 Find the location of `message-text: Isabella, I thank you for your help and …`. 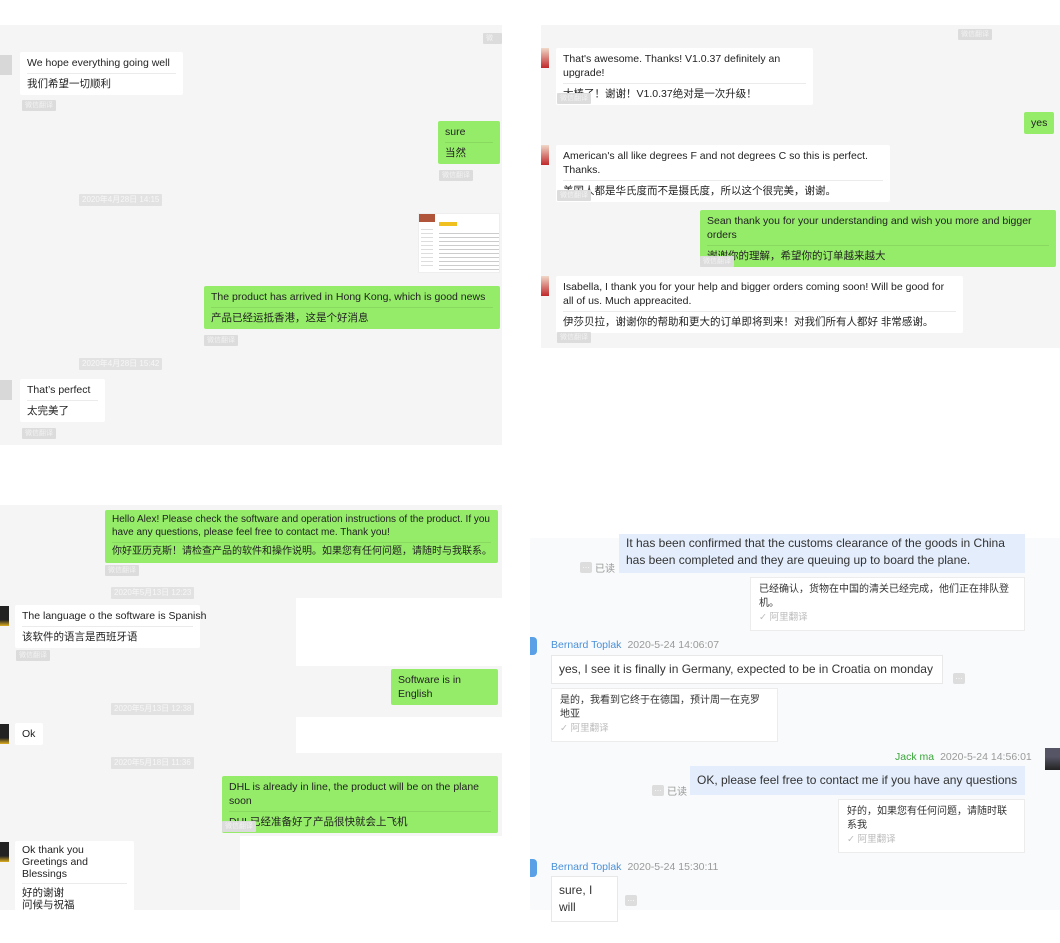

message-text: Isabella, I thank you for your help and … is located at coordinates (754, 294).